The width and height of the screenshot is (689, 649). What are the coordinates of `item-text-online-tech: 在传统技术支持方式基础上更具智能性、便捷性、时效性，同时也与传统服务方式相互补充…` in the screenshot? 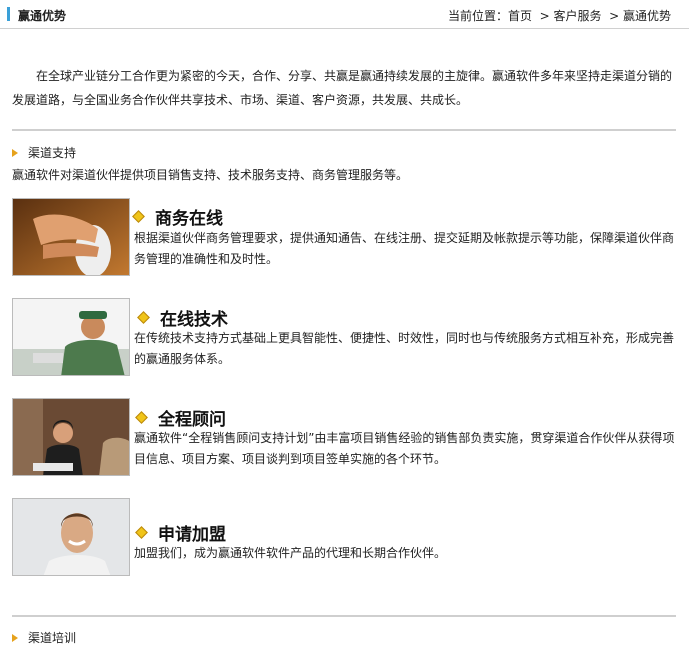 It's located at (404, 348).